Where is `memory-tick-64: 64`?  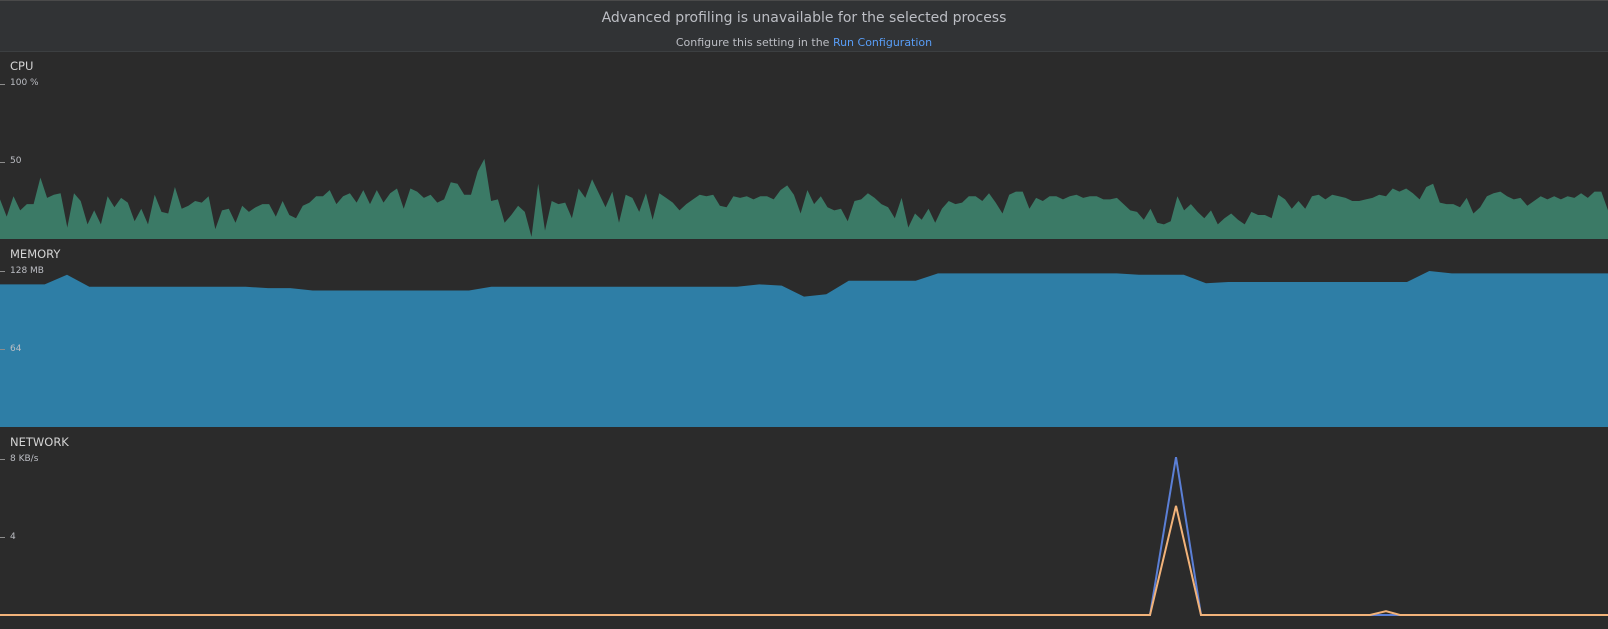
memory-tick-64: 64 is located at coordinates (16, 349).